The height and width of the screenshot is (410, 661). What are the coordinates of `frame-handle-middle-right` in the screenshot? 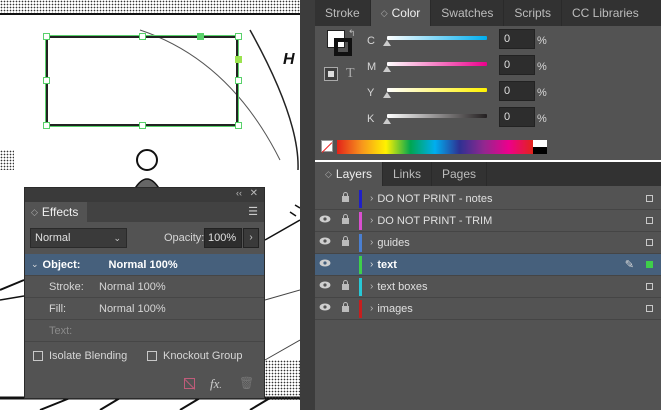 It's located at (238, 80).